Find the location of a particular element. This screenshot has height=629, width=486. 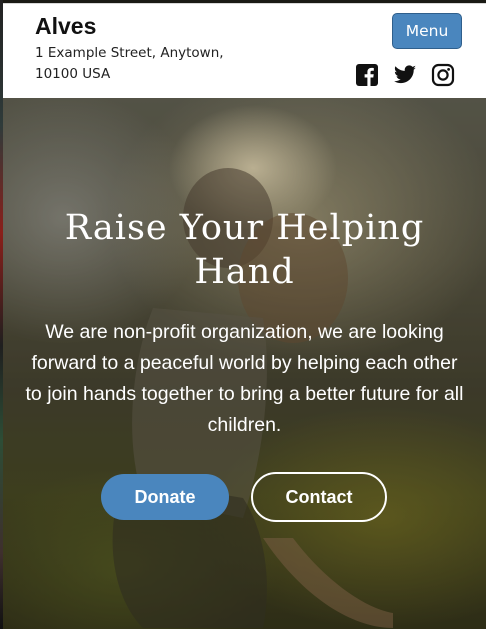

twitter-icon is located at coordinates (405, 75).